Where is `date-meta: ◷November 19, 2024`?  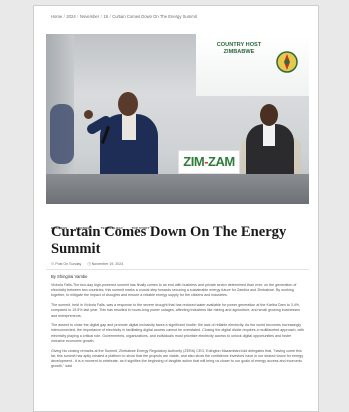 date-meta: ◷November 19, 2024 is located at coordinates (105, 263).